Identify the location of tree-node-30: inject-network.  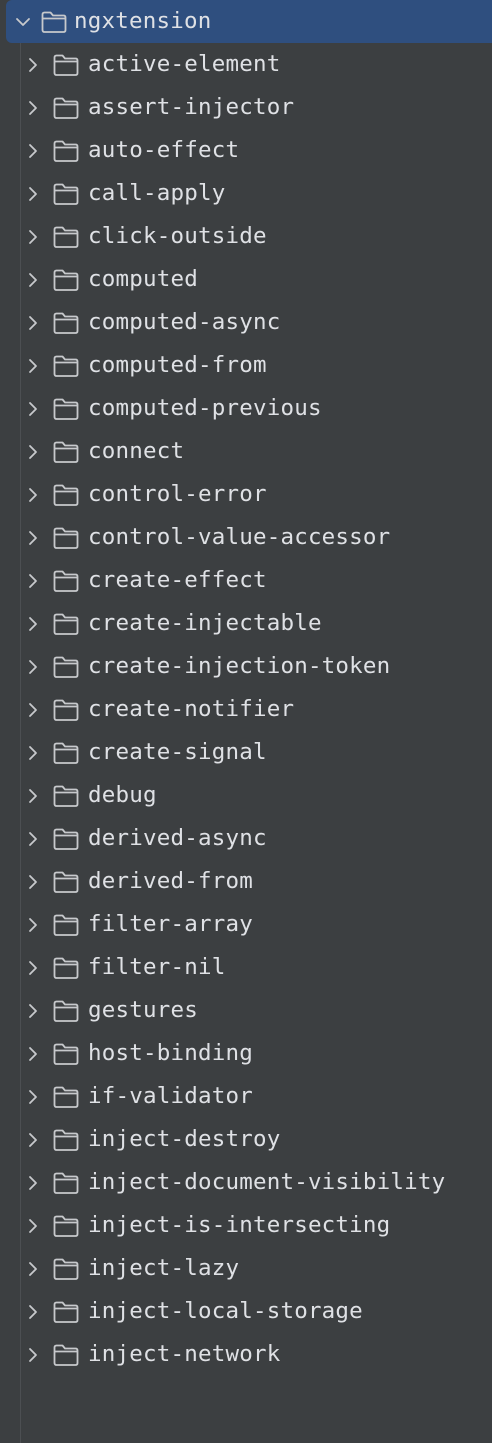
(246, 1354).